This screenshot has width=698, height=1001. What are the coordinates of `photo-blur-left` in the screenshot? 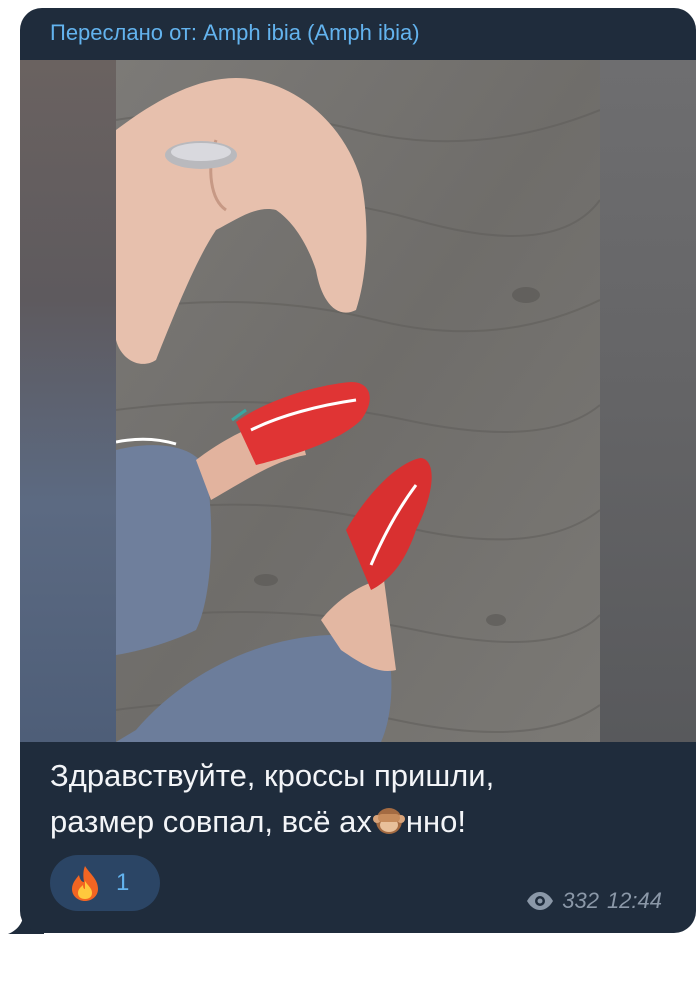 It's located at (68, 401).